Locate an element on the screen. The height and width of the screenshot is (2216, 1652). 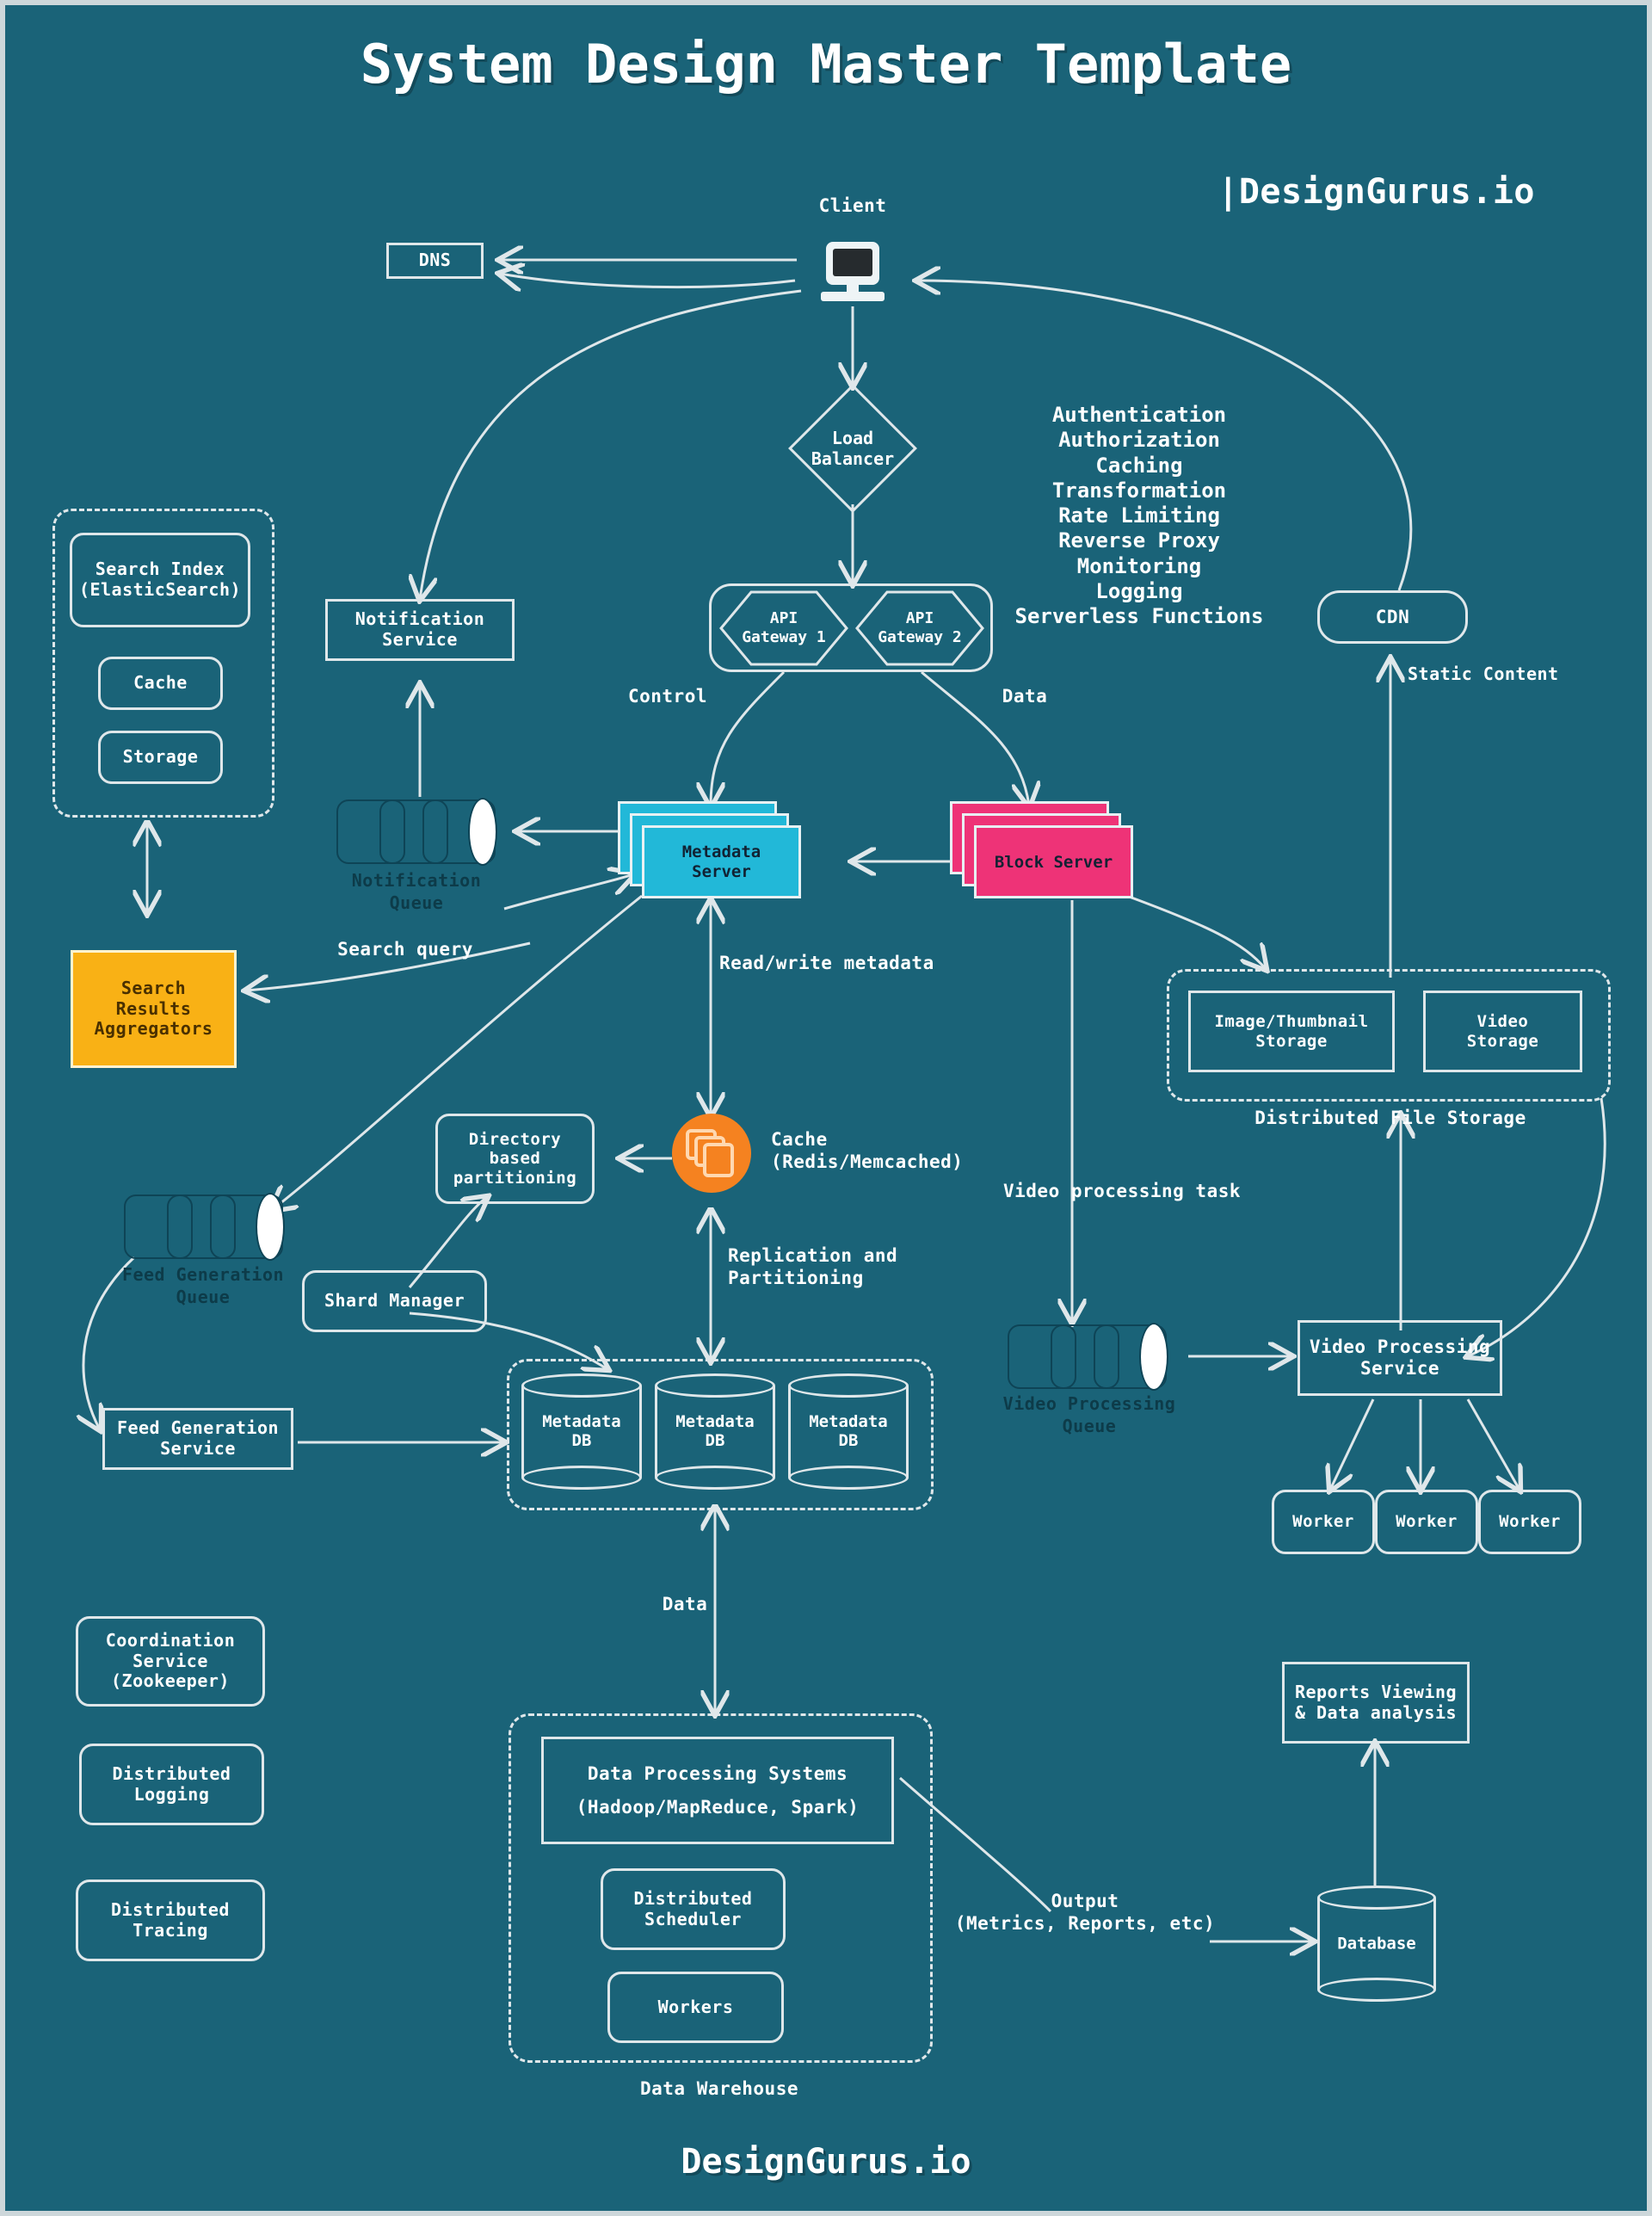
gateway-feature: Reverse Proxy is located at coordinates (1139, 540).